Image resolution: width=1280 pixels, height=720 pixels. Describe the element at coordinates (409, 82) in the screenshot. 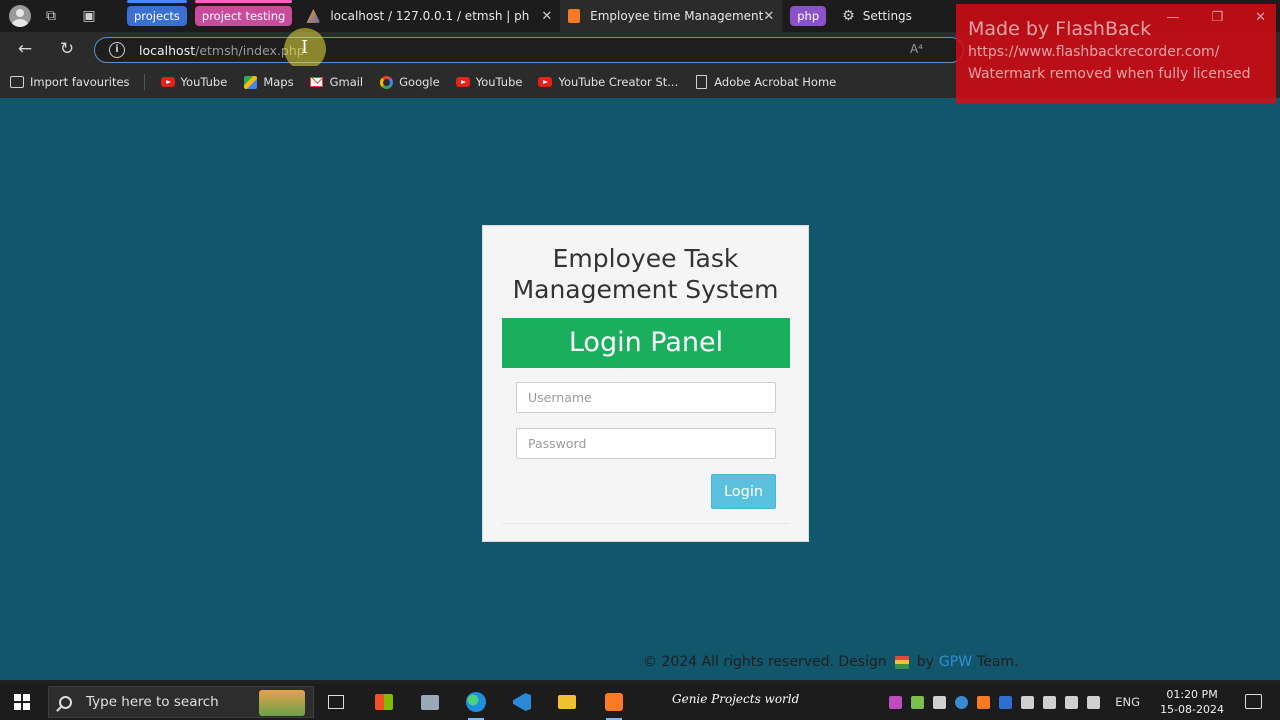

I see `bookmark-google: Google` at that location.